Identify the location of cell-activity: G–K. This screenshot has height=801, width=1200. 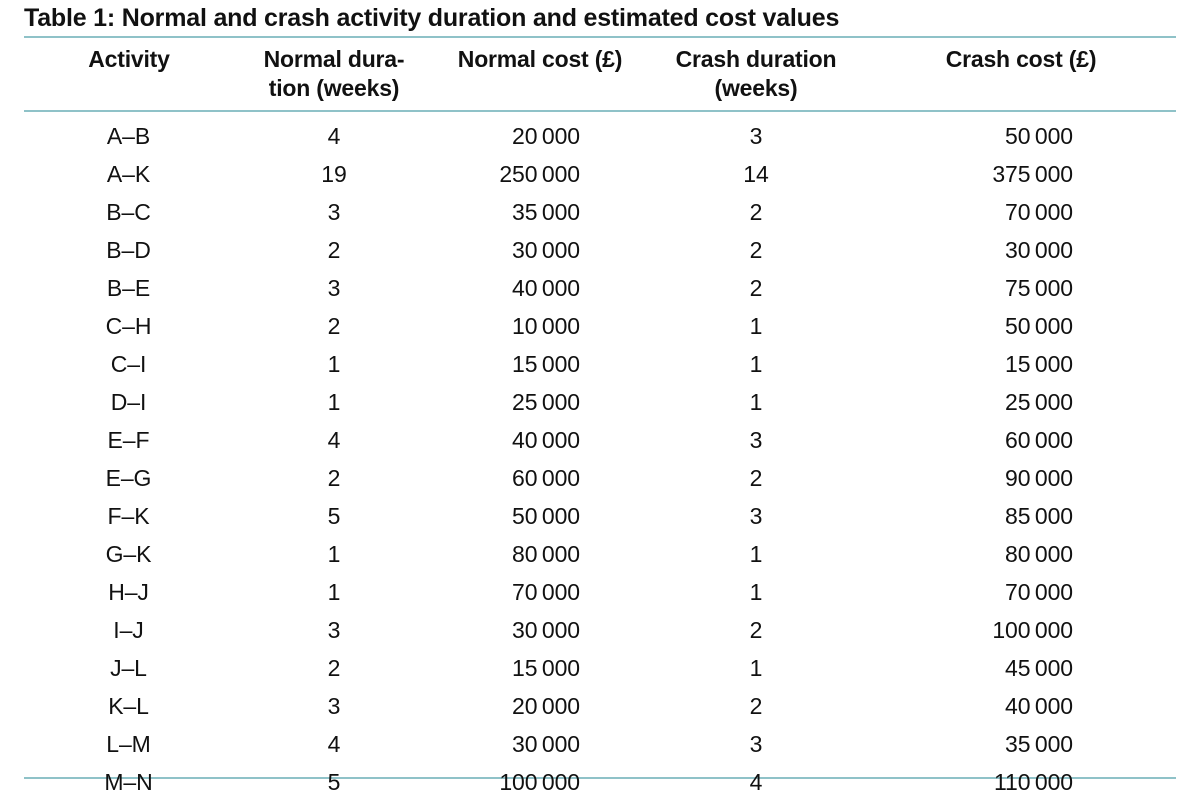
(128, 553).